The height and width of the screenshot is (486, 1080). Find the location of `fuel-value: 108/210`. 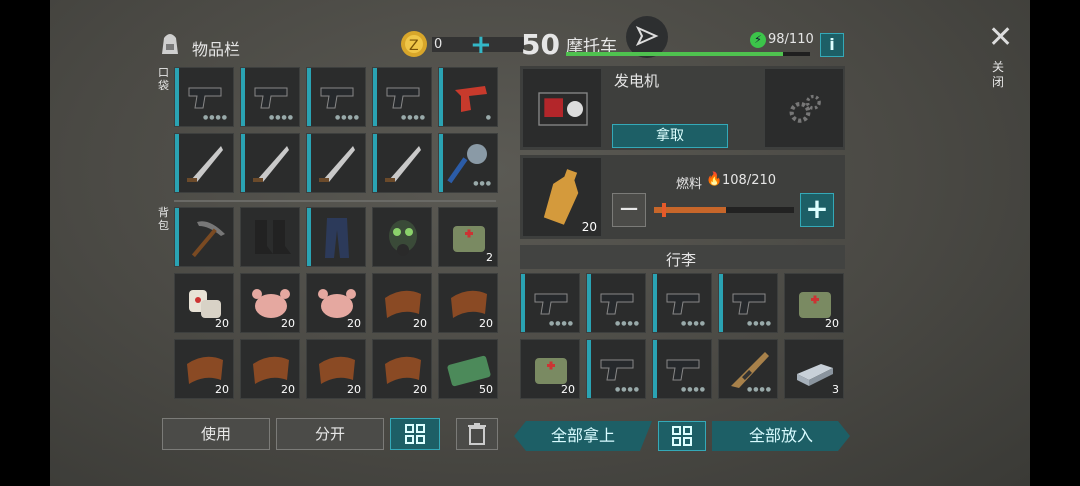

fuel-value: 108/210 is located at coordinates (749, 180).